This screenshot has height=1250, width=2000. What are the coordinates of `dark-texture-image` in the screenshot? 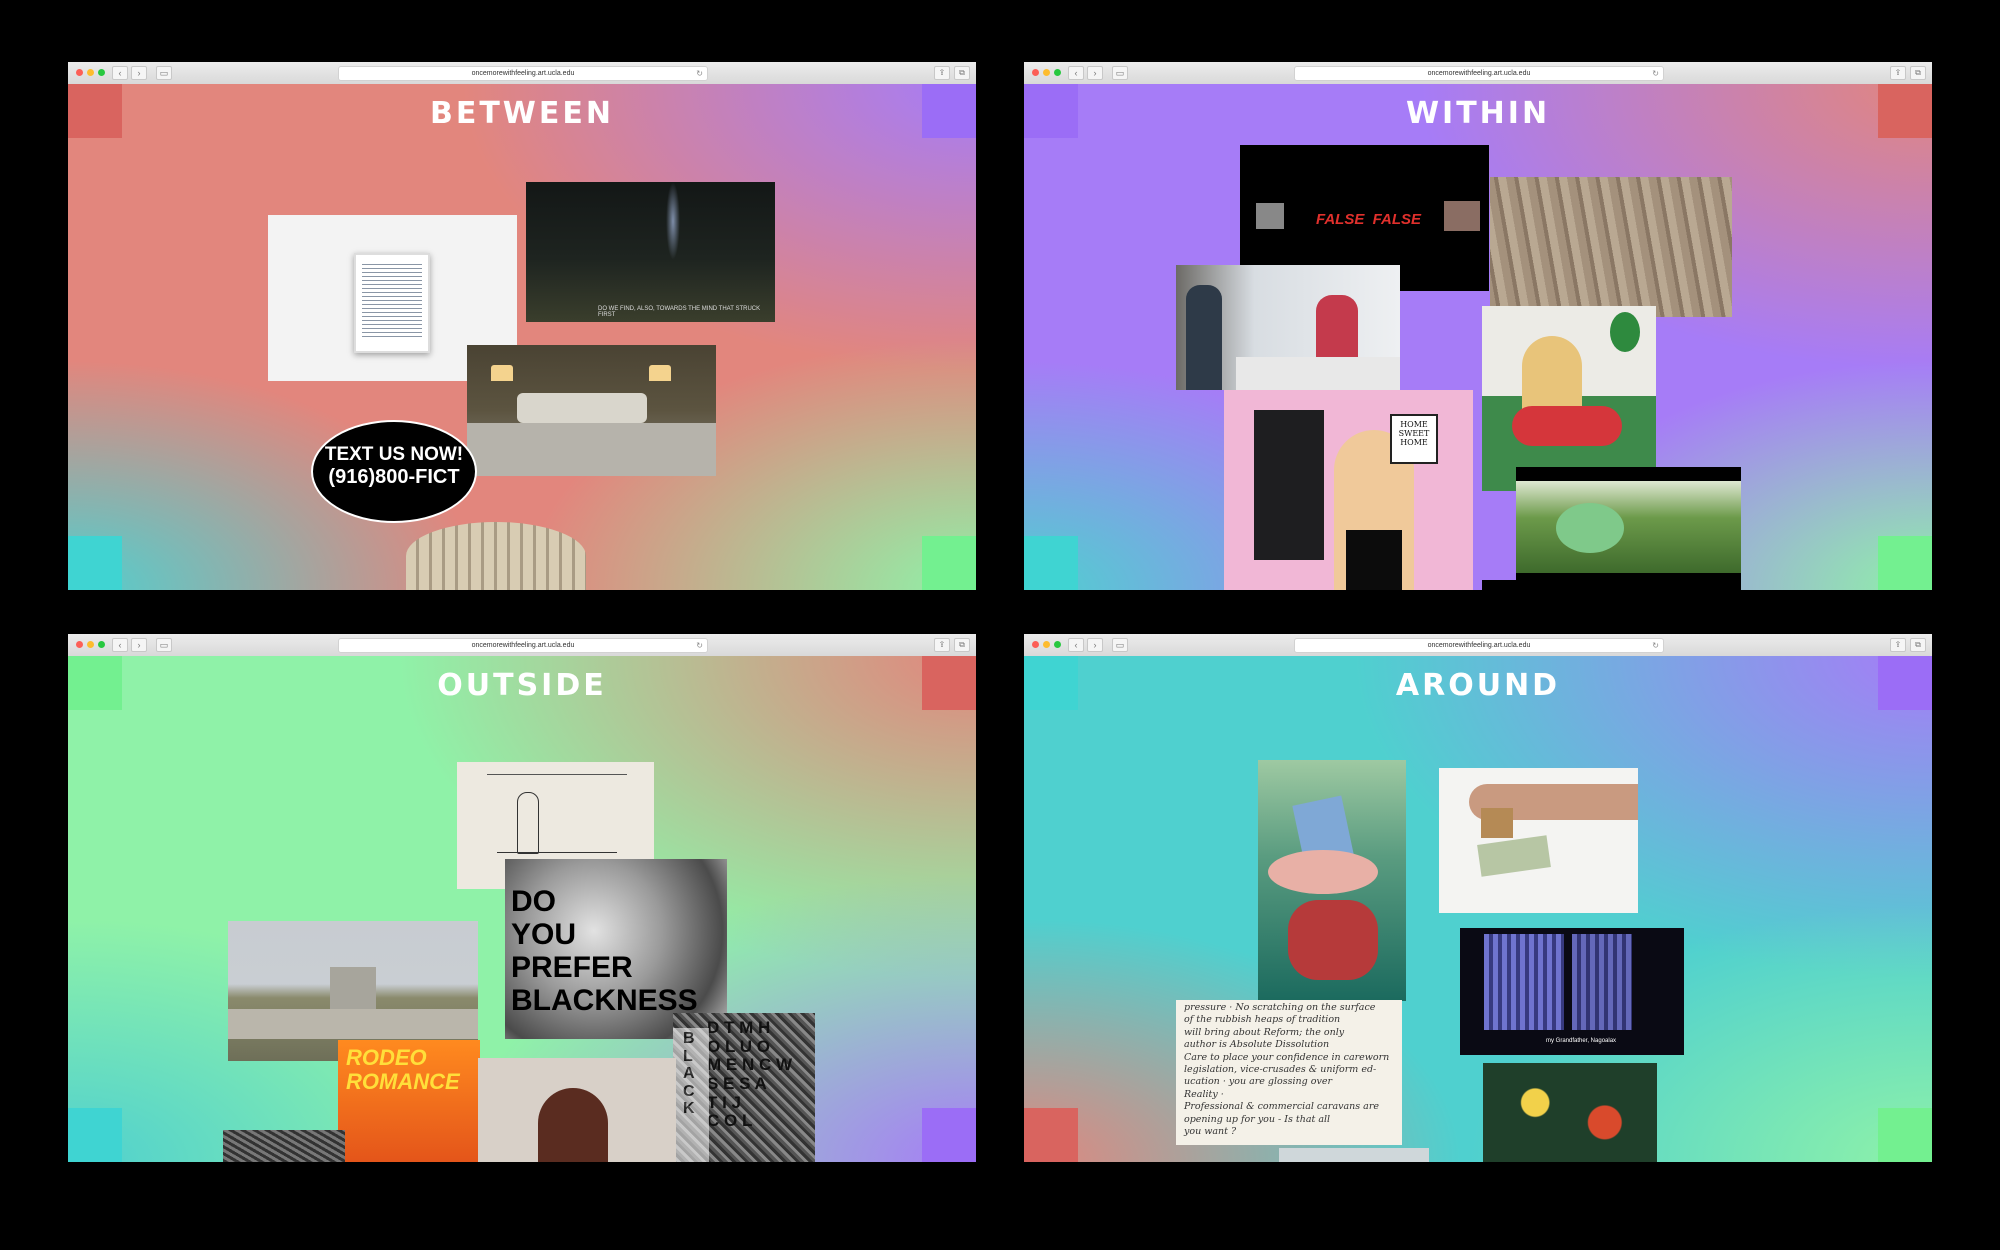 It's located at (284, 1146).